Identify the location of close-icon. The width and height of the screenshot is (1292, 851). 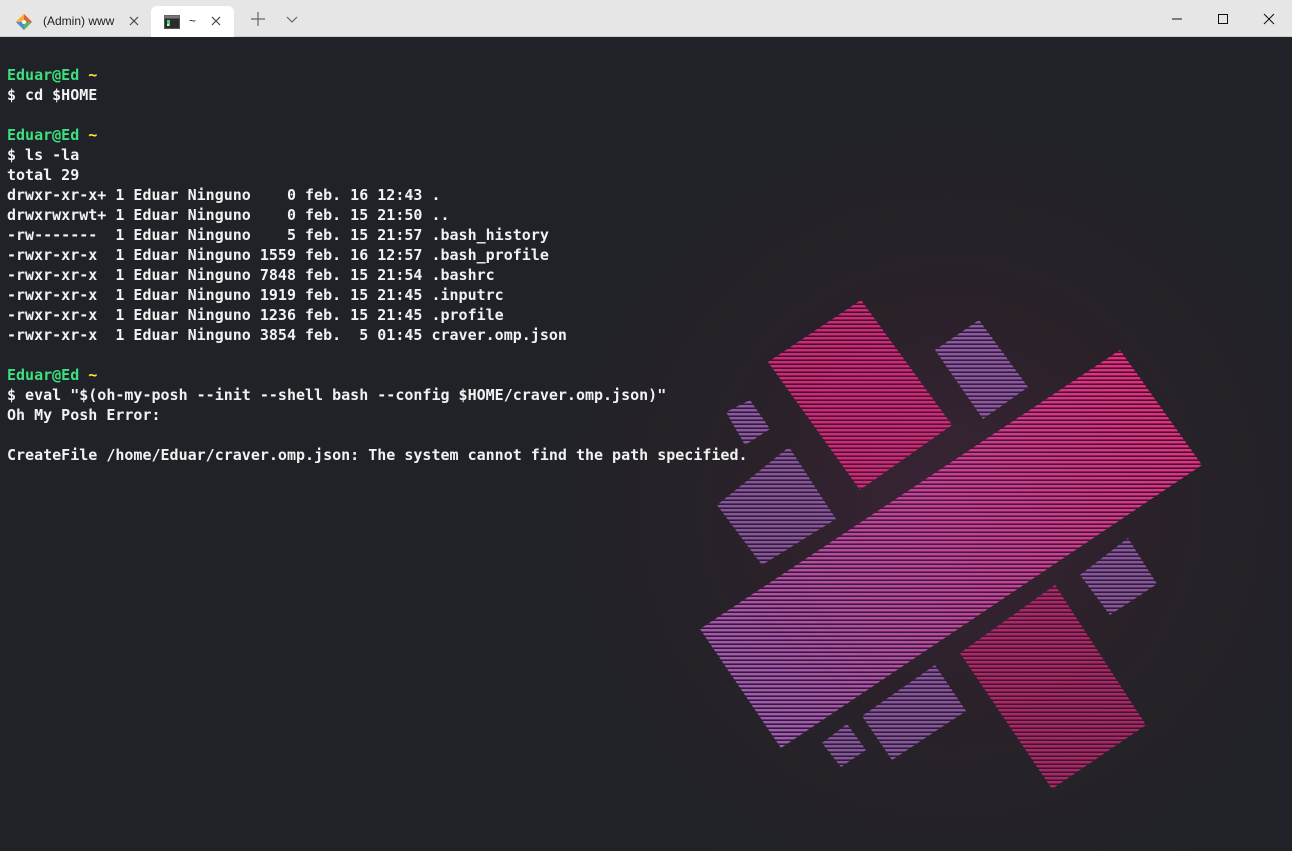
(1269, 18).